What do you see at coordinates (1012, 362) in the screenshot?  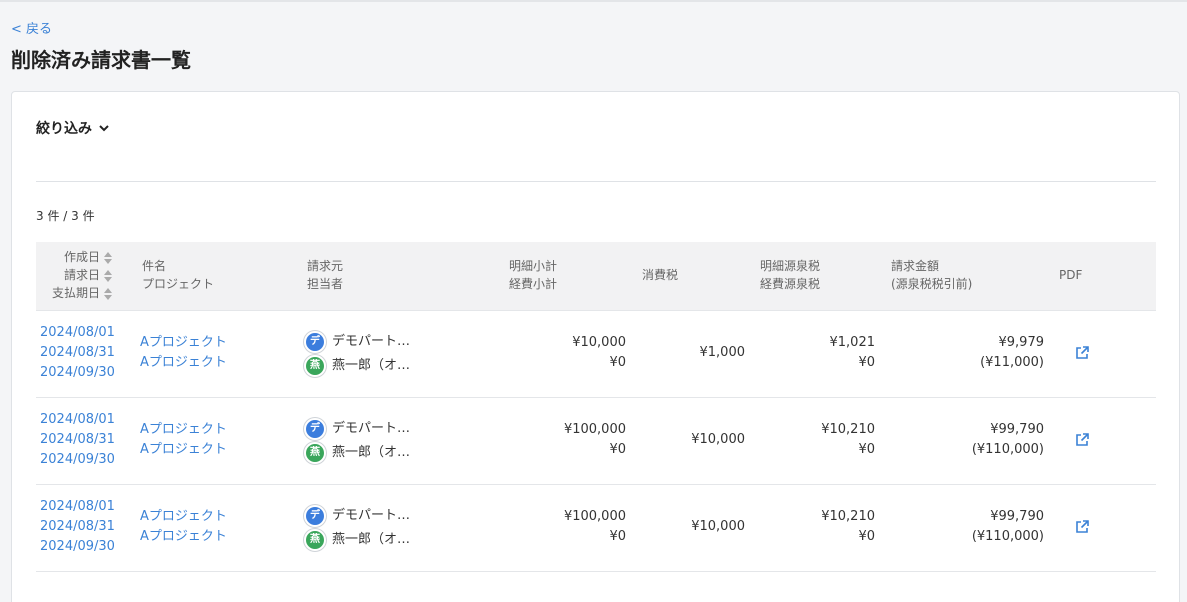 I see `amount-pre-value: (¥11,000)` at bounding box center [1012, 362].